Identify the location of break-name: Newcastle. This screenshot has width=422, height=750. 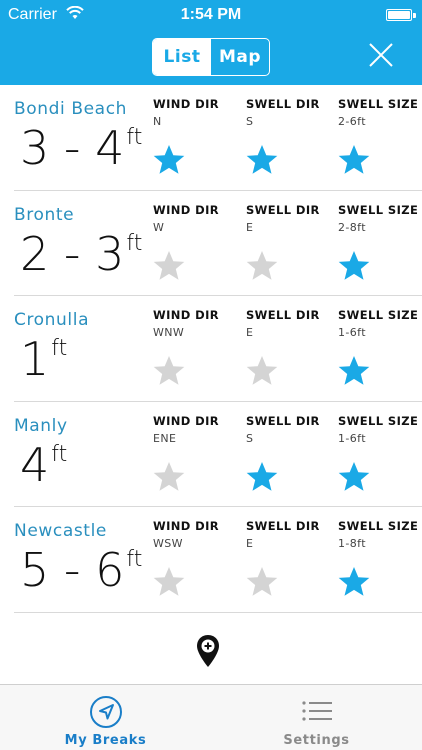
(60, 531).